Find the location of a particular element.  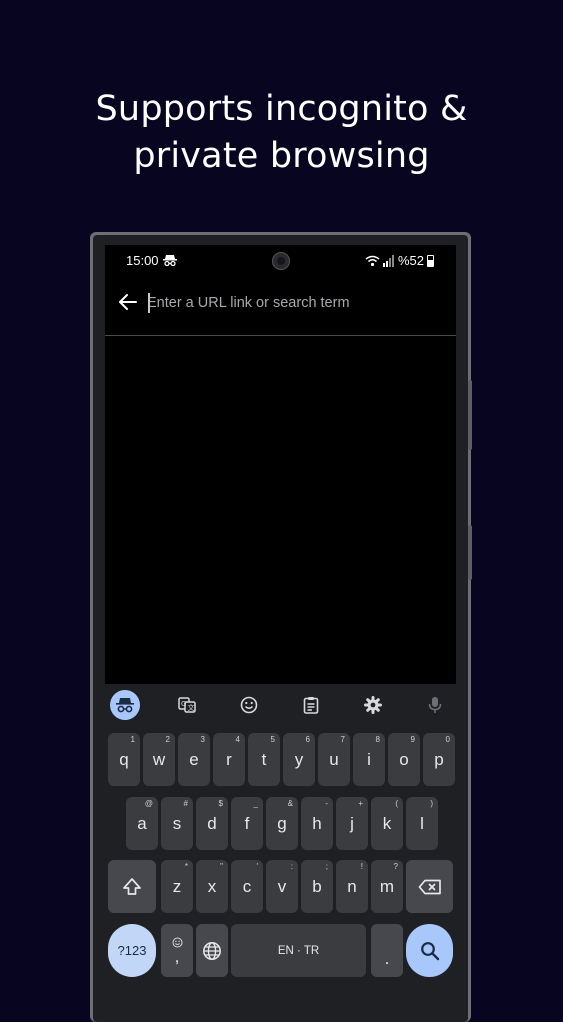

text-cursor is located at coordinates (149, 303).